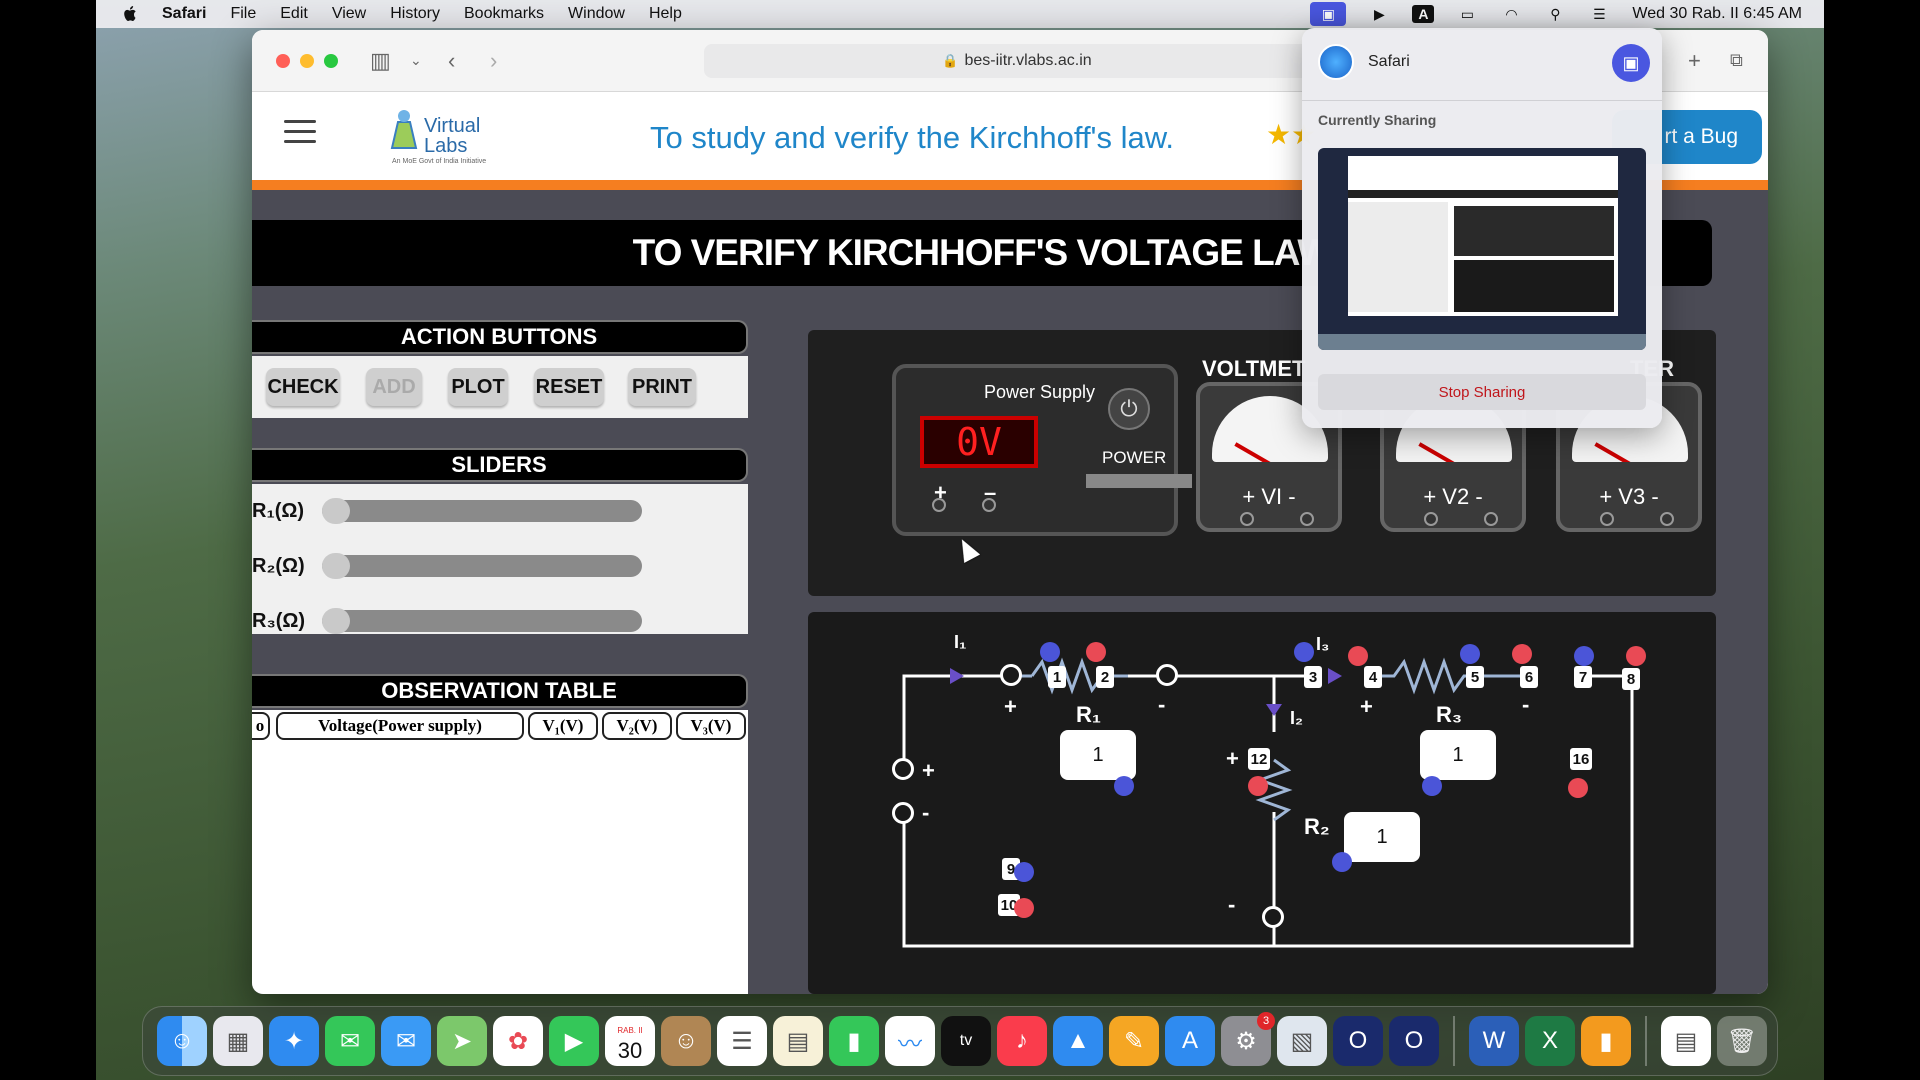 This screenshot has height=1080, width=1920. Describe the element at coordinates (686, 1041) in the screenshot. I see `contacts-icon: ☺` at that location.